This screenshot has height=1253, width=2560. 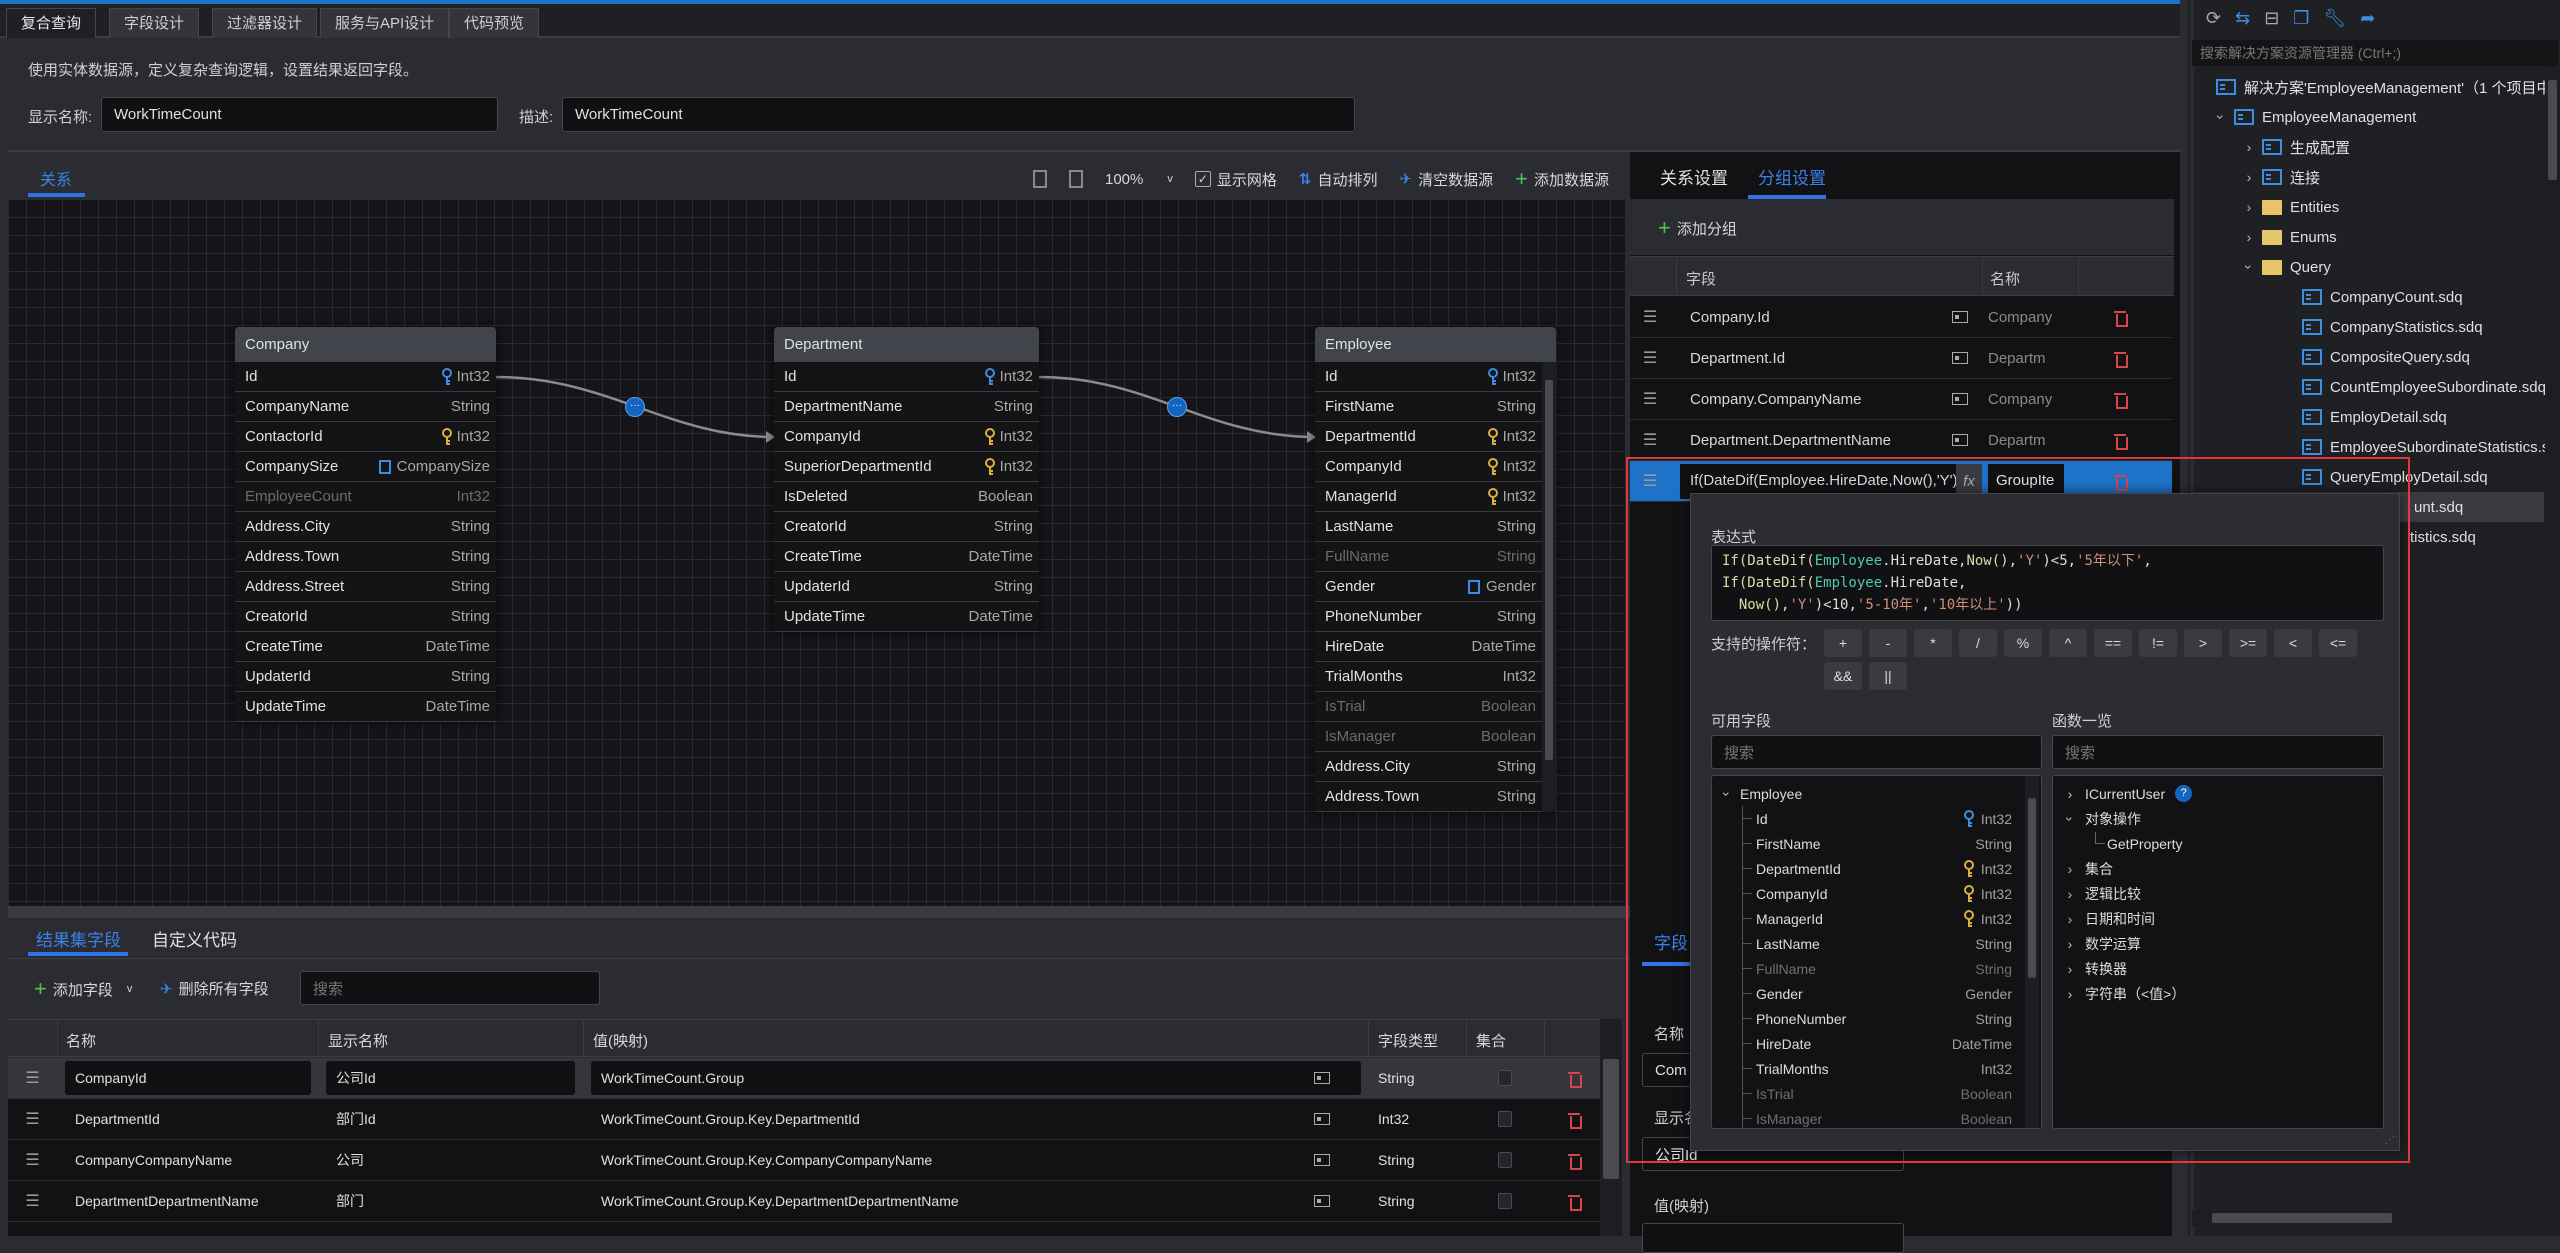 I want to click on function-item: GetProperty, so click(x=2138, y=843).